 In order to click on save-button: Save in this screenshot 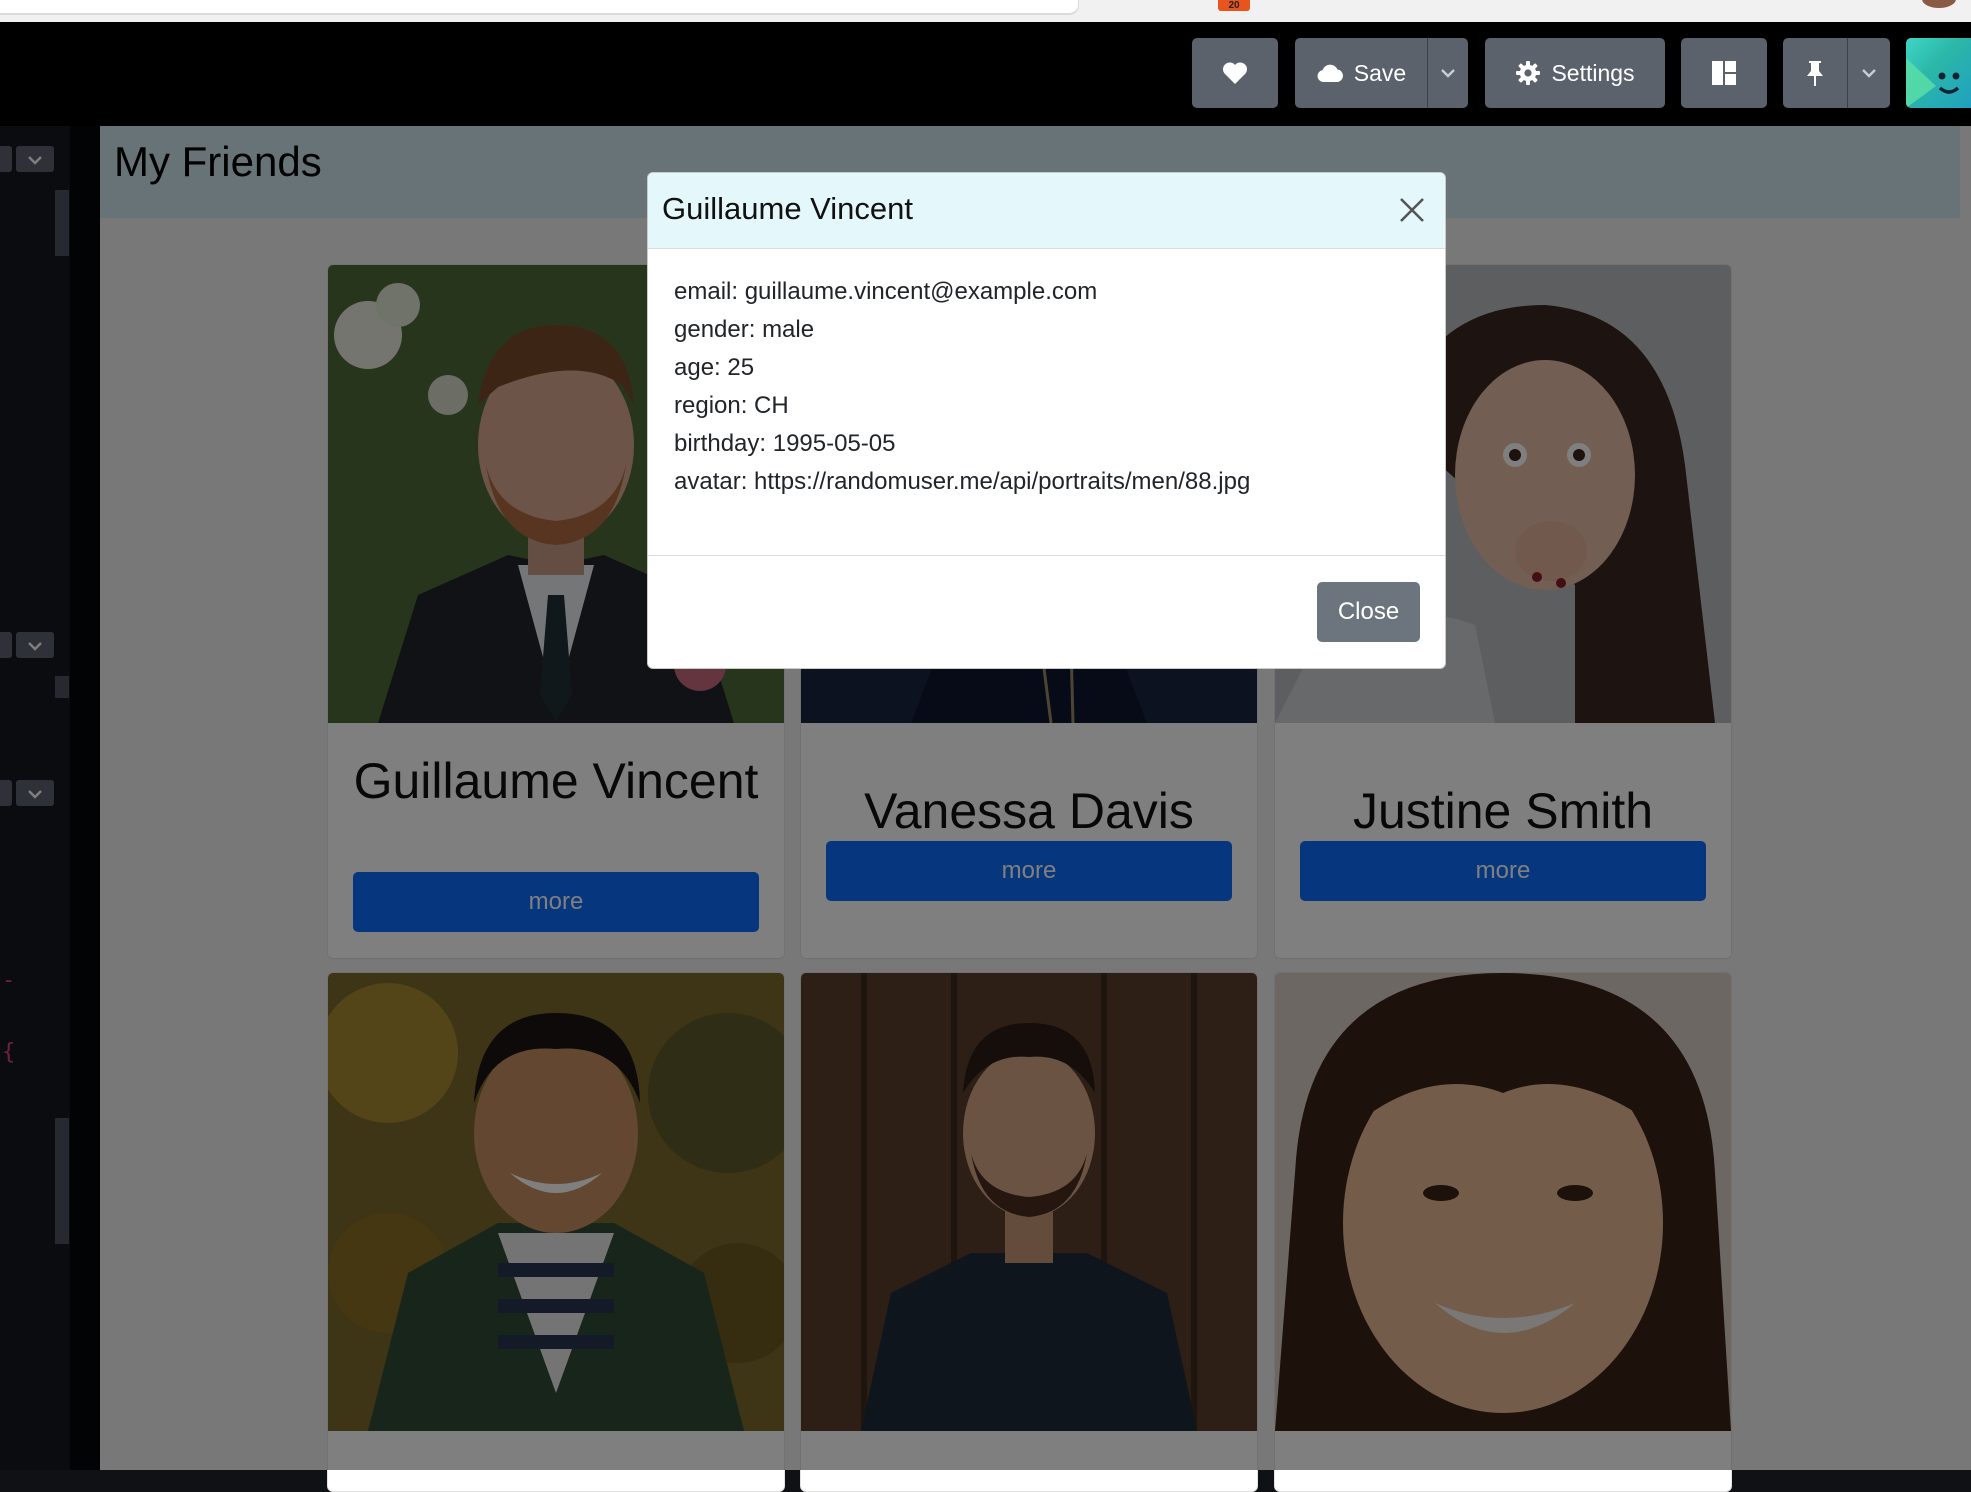, I will do `click(1361, 73)`.